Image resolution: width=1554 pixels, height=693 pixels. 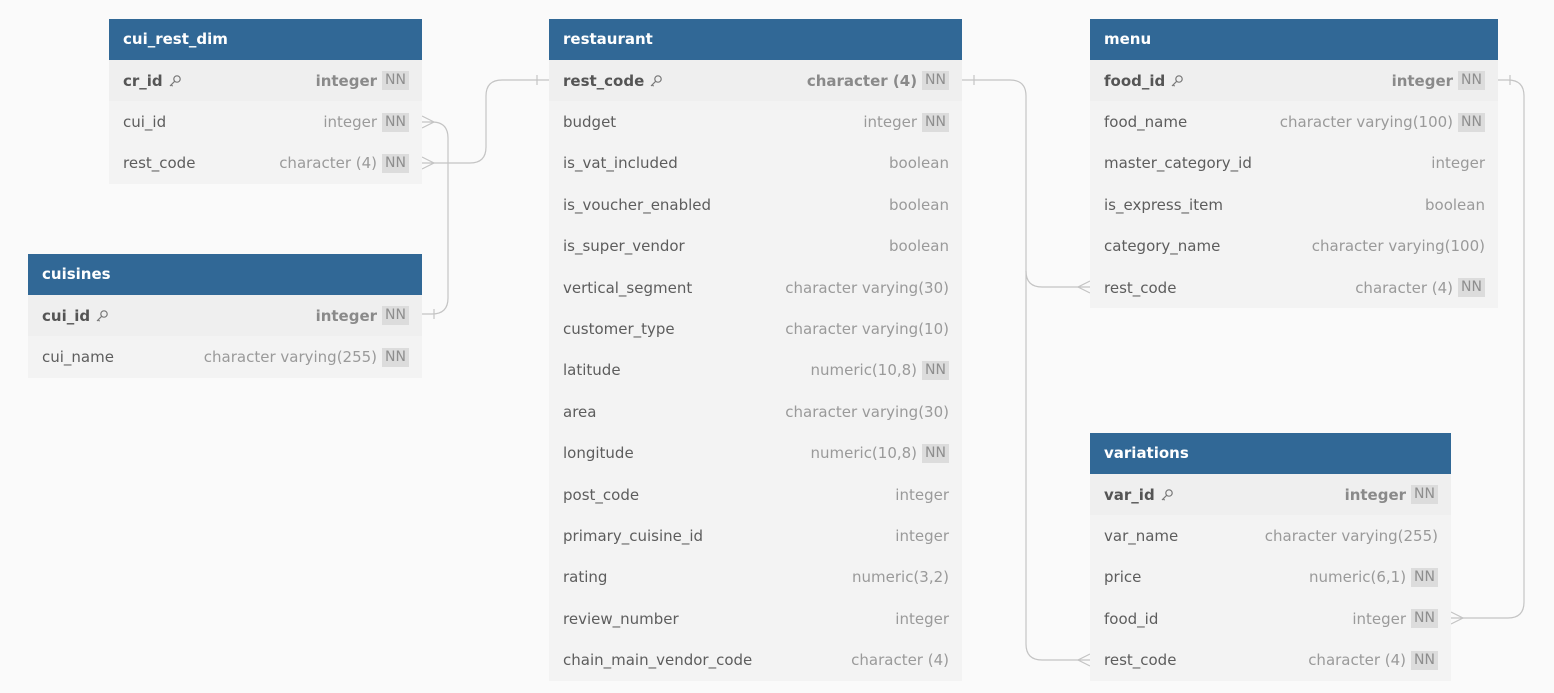 I want to click on crowfoot-variations-food-id, so click(x=1457, y=618).